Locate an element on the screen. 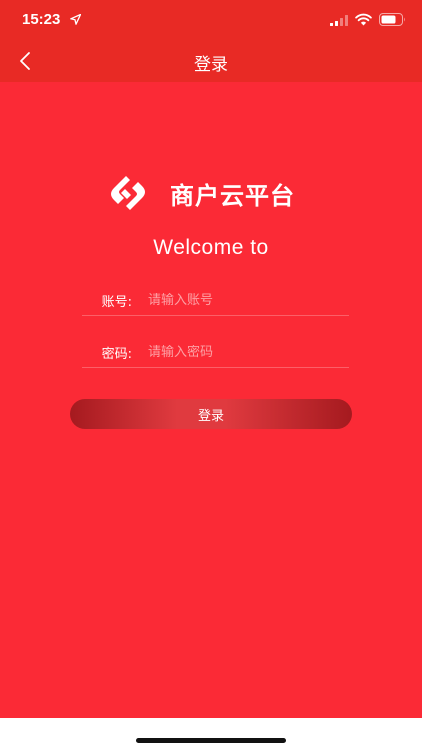 This screenshot has width=422, height=750. brand-logo: 商户云平台 is located at coordinates (214, 193).